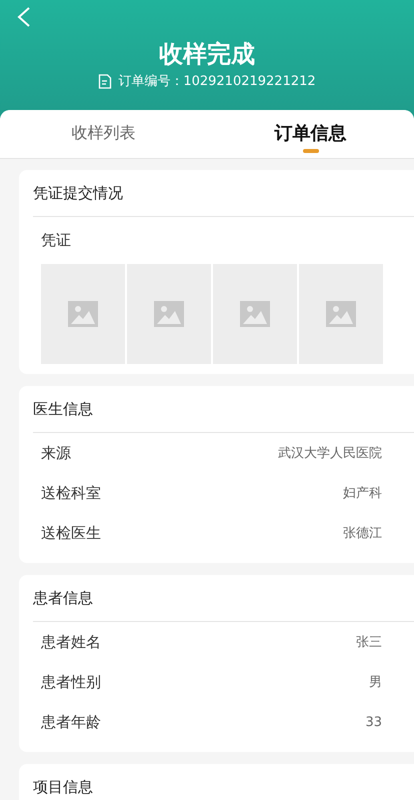 The height and width of the screenshot is (800, 414). Describe the element at coordinates (71, 682) in the screenshot. I see `field-label: 患者性别` at that location.